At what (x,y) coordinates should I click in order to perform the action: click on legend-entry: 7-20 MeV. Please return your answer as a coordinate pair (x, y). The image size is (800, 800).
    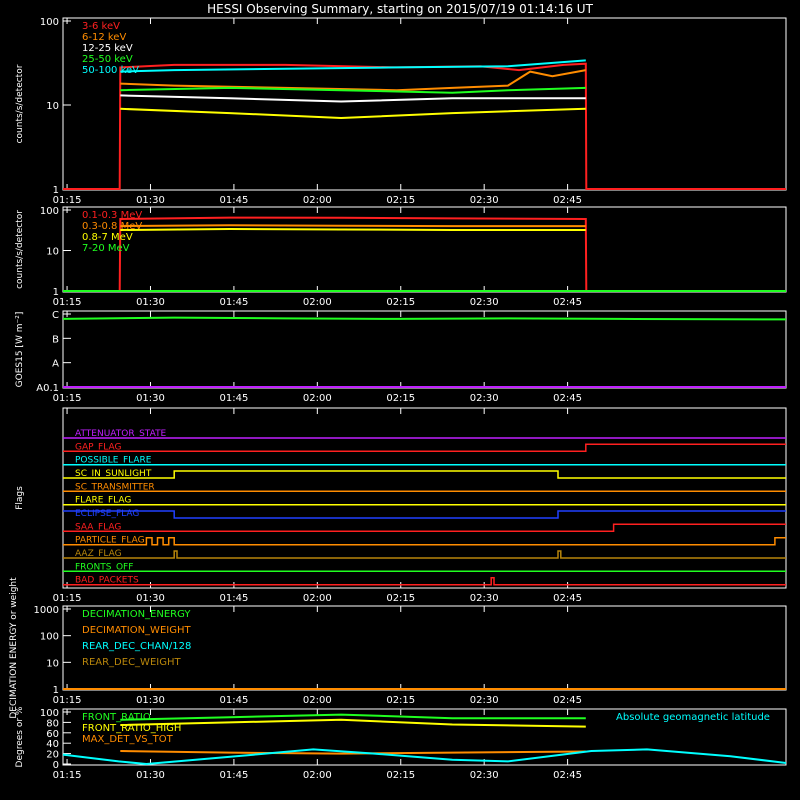
    Looking at the image, I should click on (106, 248).